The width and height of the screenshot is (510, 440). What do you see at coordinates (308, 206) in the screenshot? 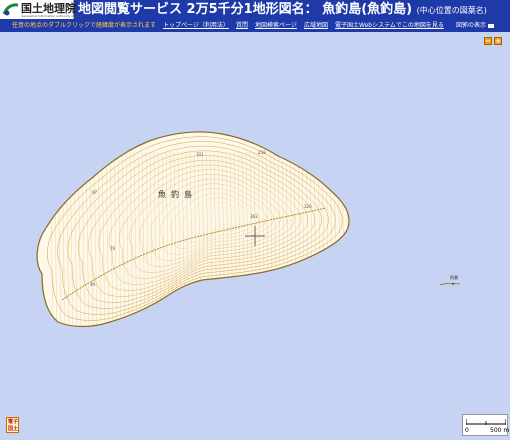
I see `svg-text: 320` at bounding box center [308, 206].